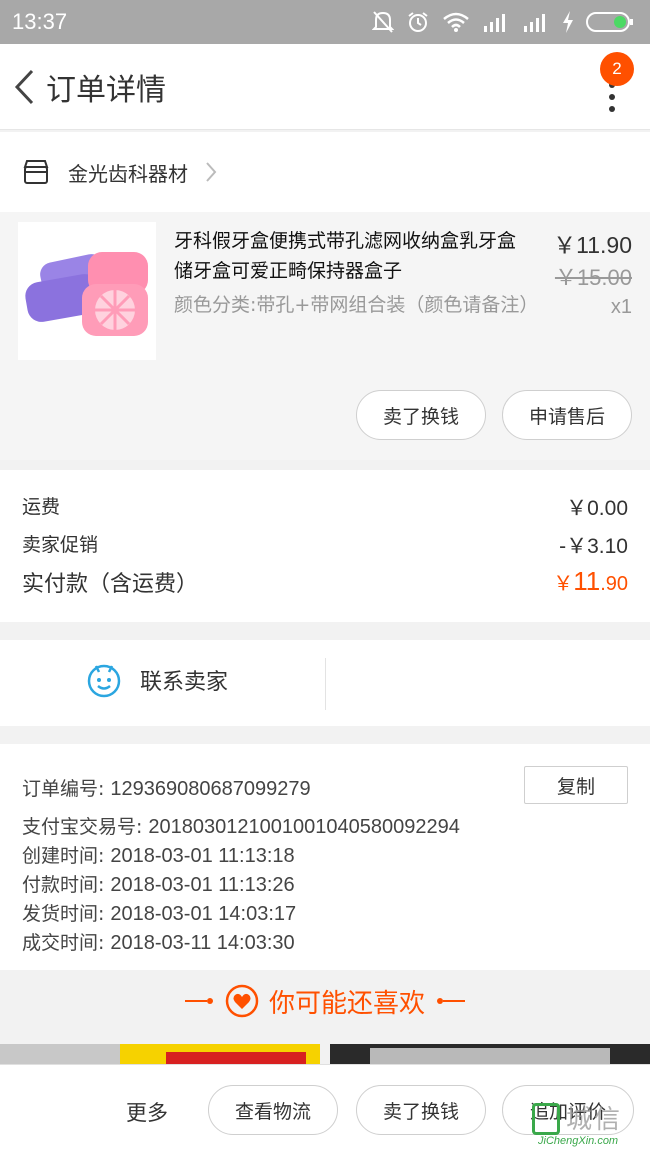 Image resolution: width=650 pixels, height=1155 pixels. I want to click on product-original-price: ￥15.00, so click(593, 277).